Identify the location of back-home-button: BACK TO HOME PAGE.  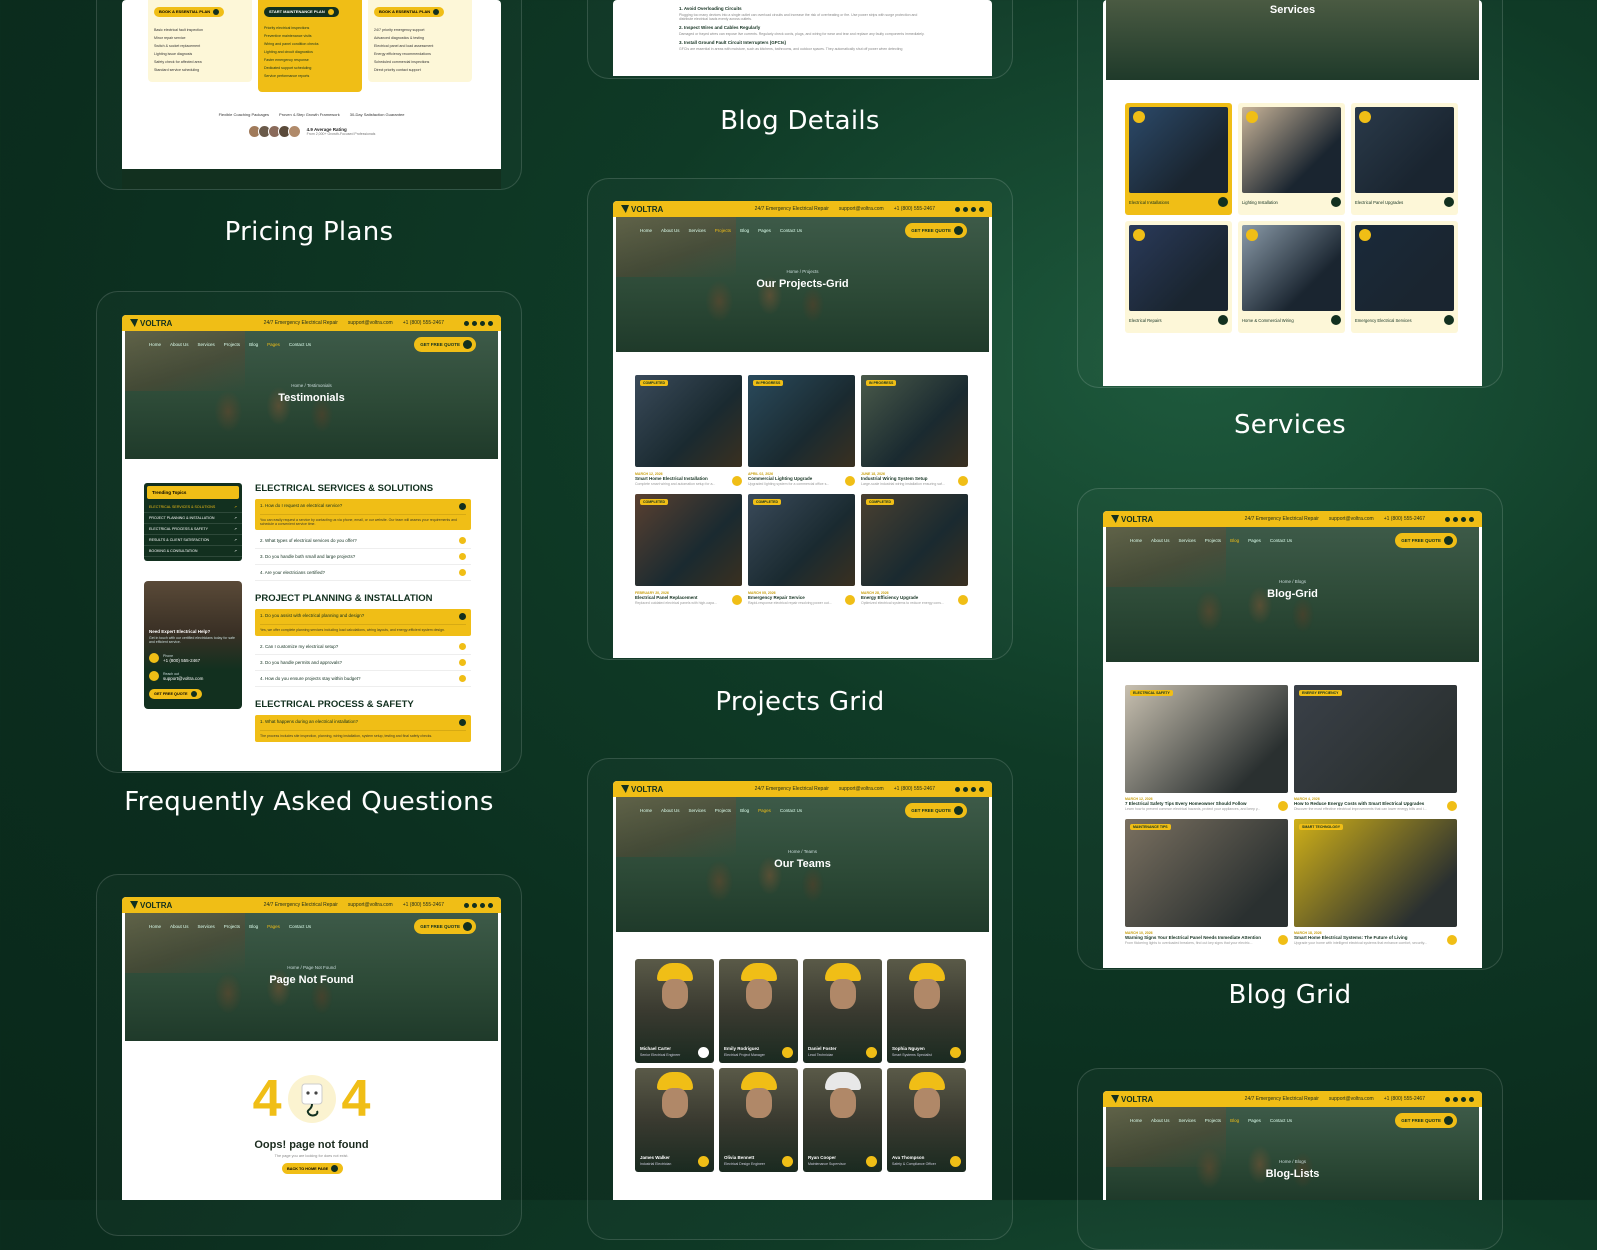
(313, 1168).